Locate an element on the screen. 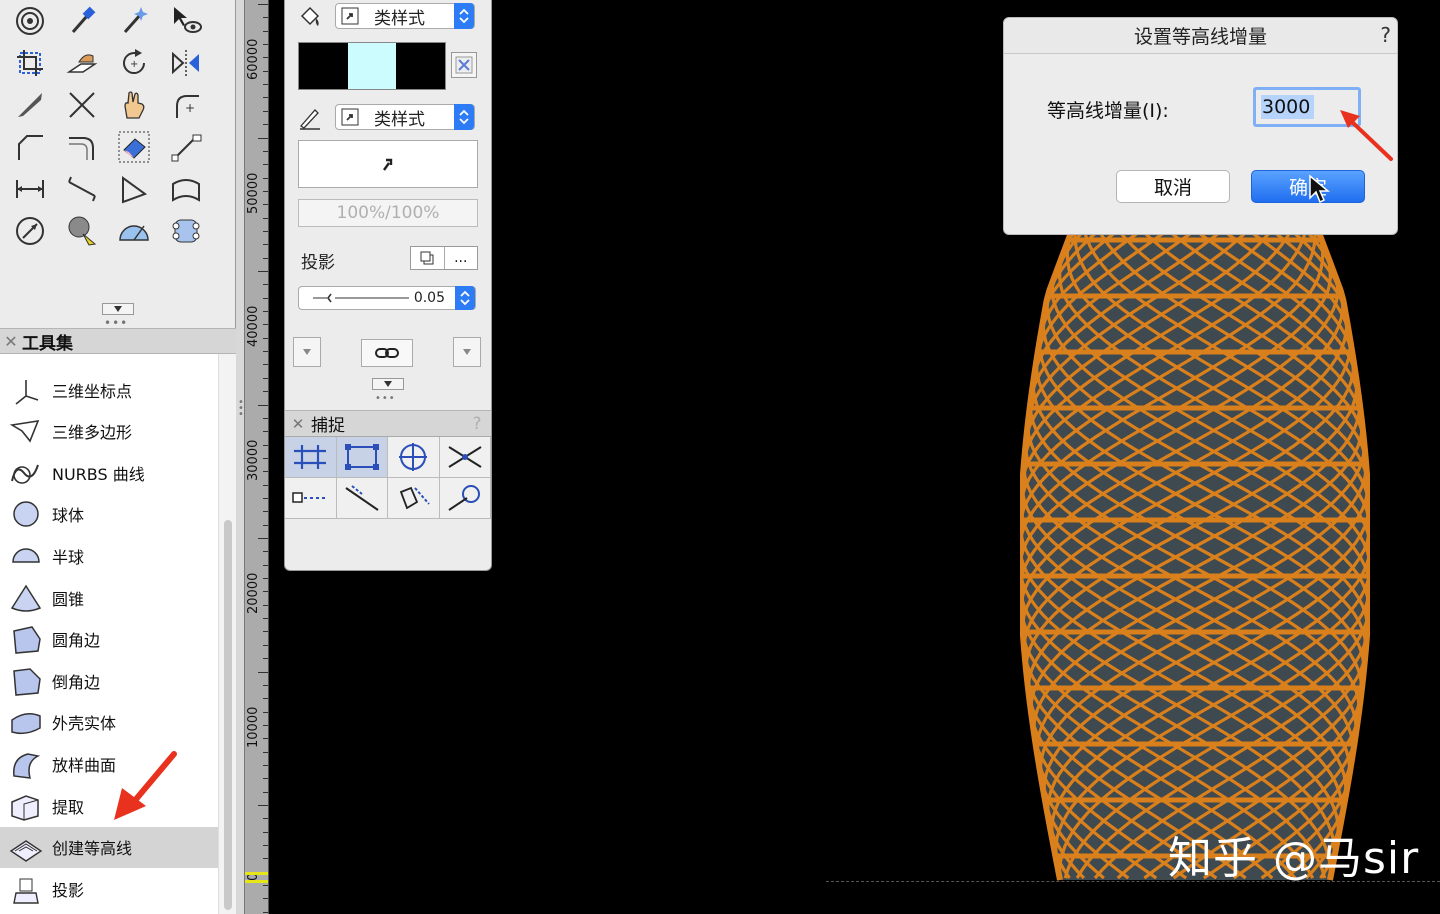 This screenshot has width=1440, height=914. offset-tool is located at coordinates (82, 147).